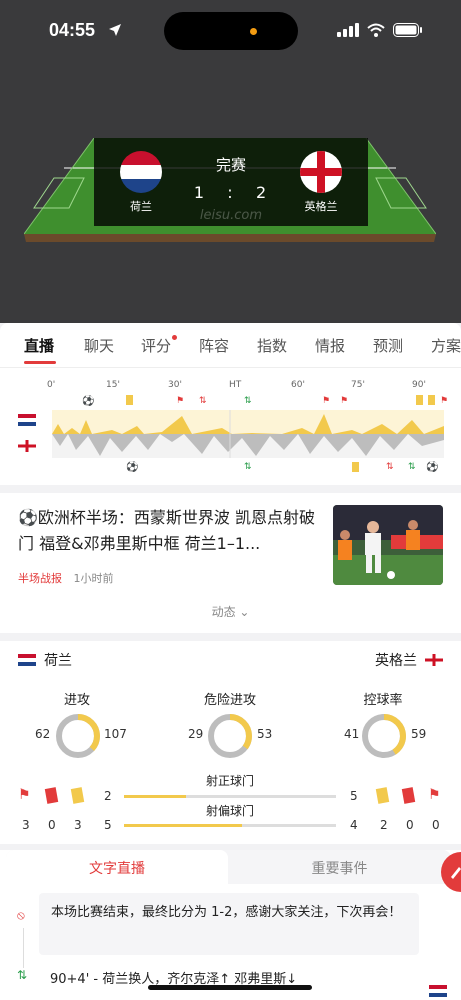 The height and width of the screenshot is (1000, 461). Describe the element at coordinates (348, 31) in the screenshot. I see `signal-icon` at that location.